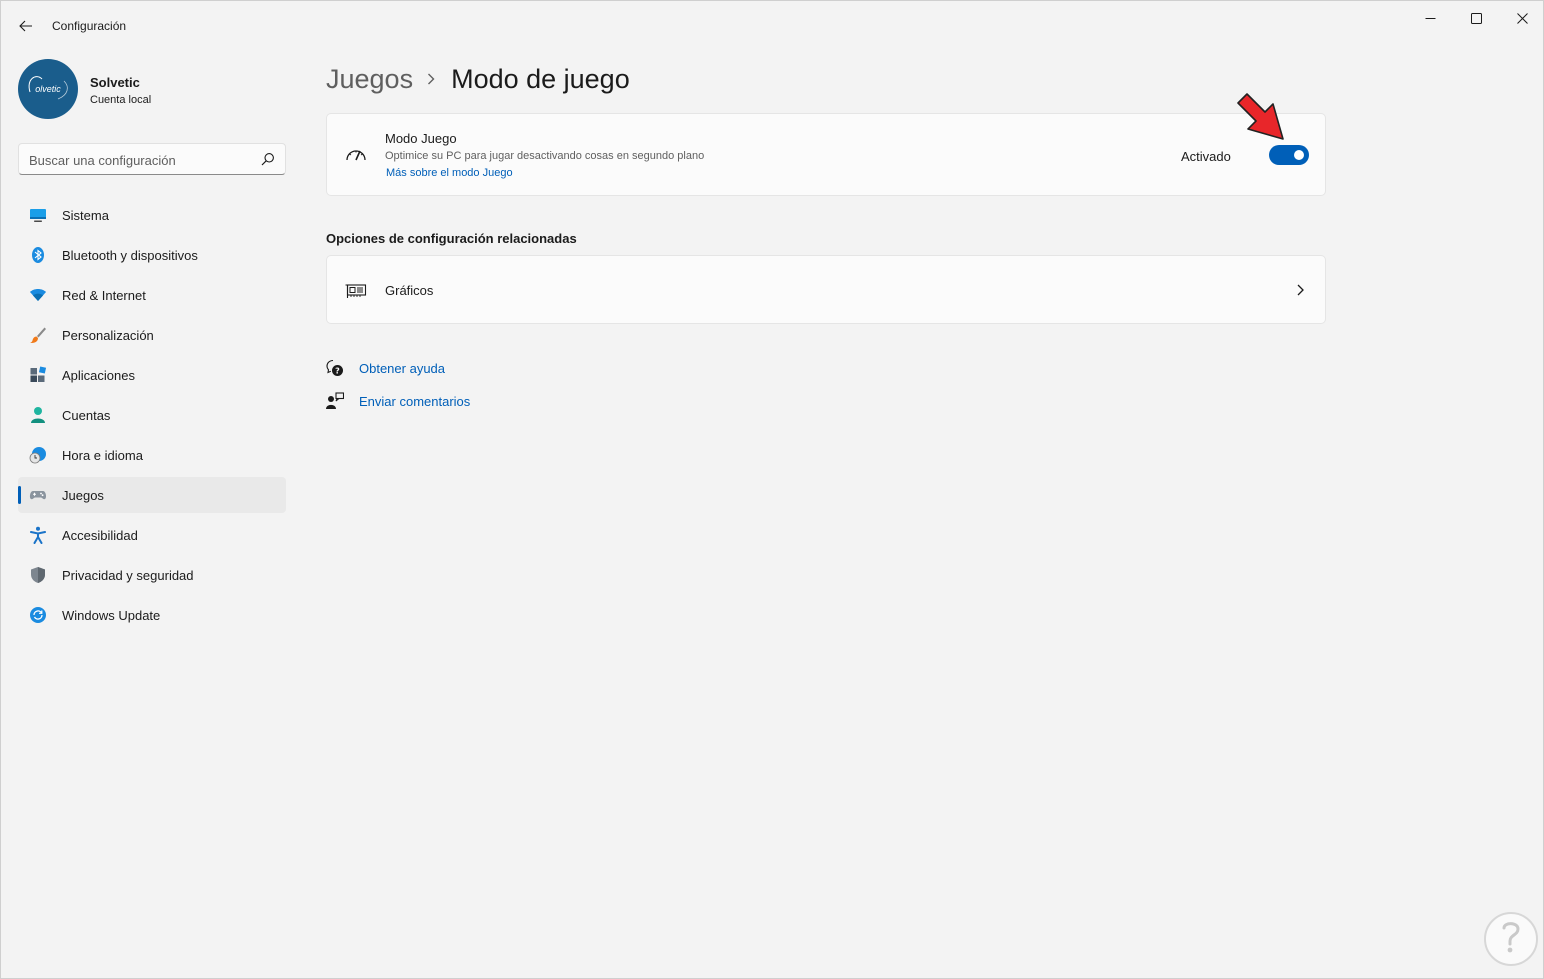 This screenshot has height=979, width=1544. I want to click on sidebar-item-windows-update: Windows Update, so click(152, 615).